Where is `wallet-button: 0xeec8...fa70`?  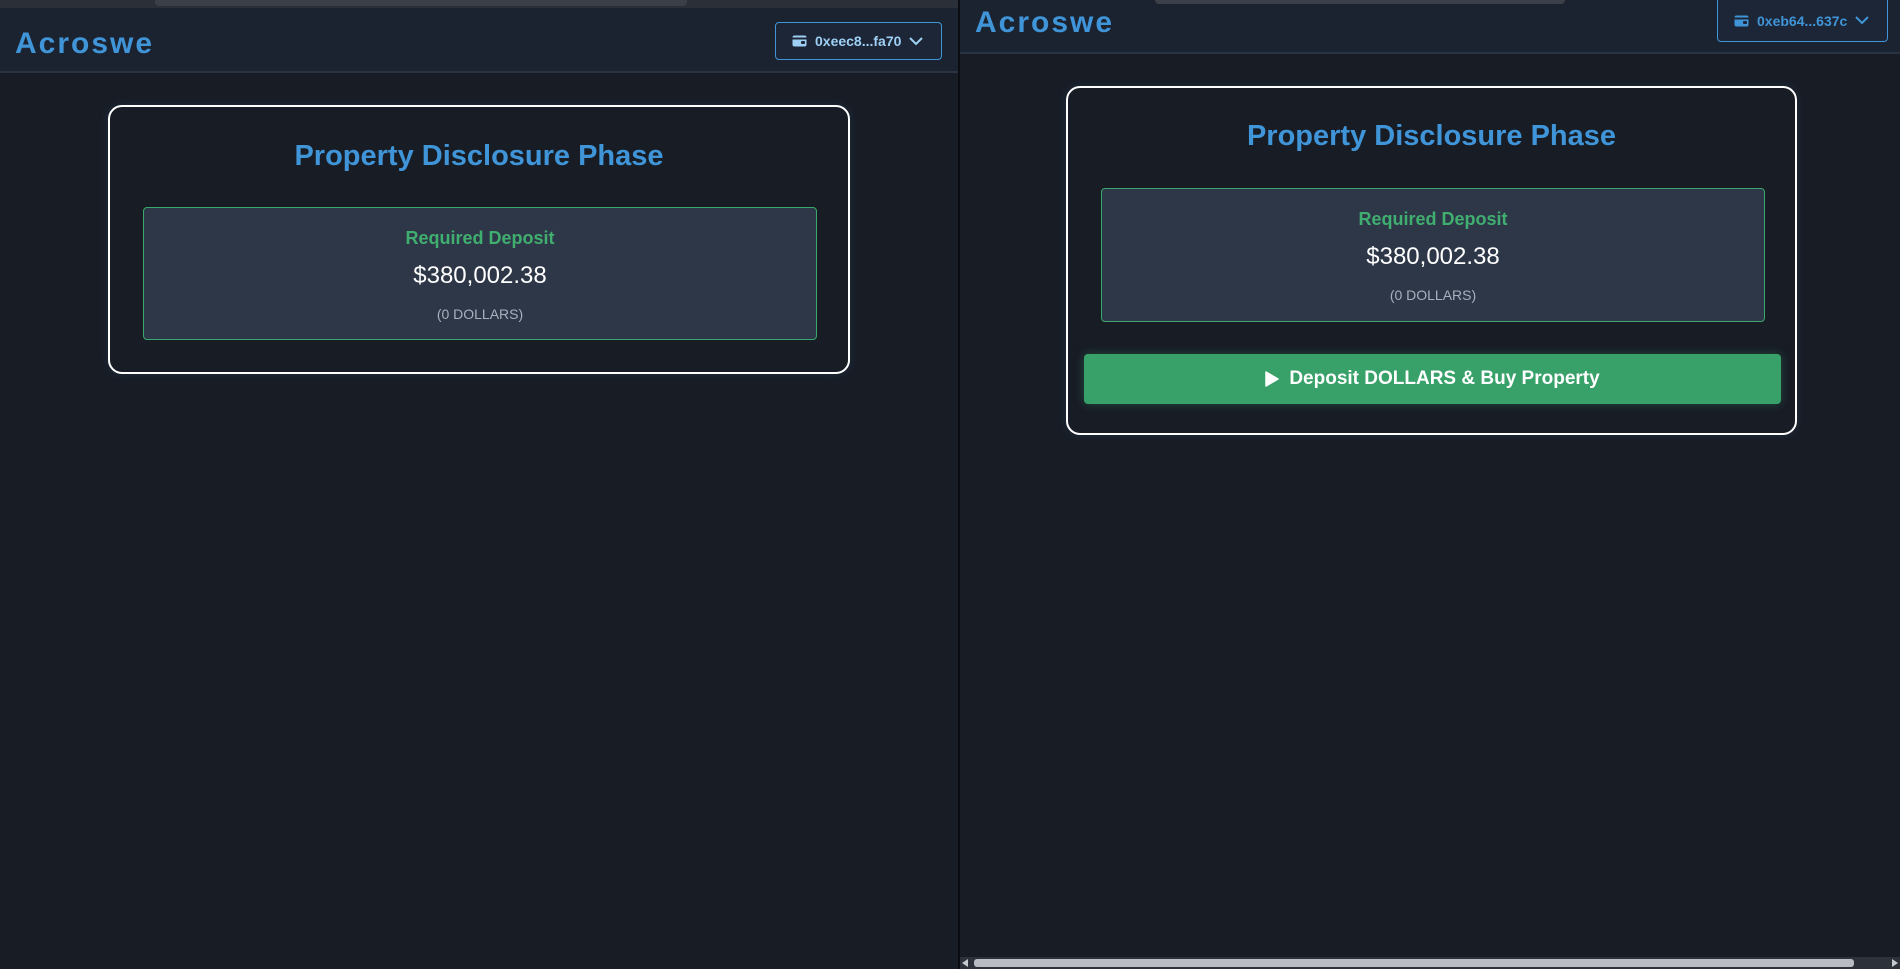
wallet-button: 0xeec8...fa70 is located at coordinates (858, 41).